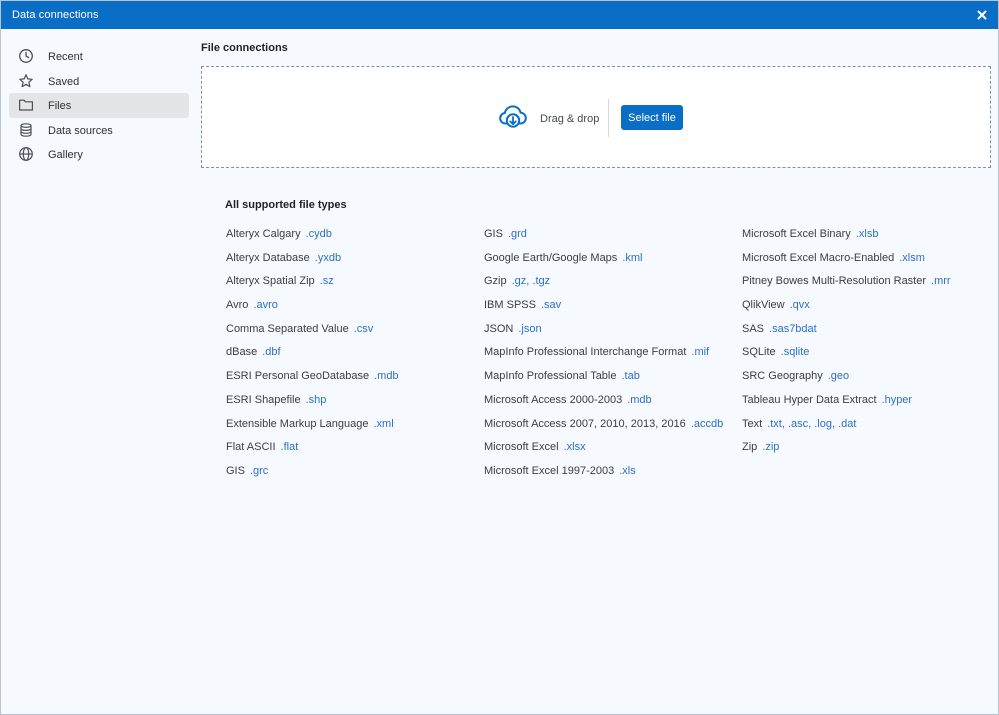 Image resolution: width=999 pixels, height=715 pixels. Describe the element at coordinates (251, 447) in the screenshot. I see `file-type-name: Flat ASCII` at that location.